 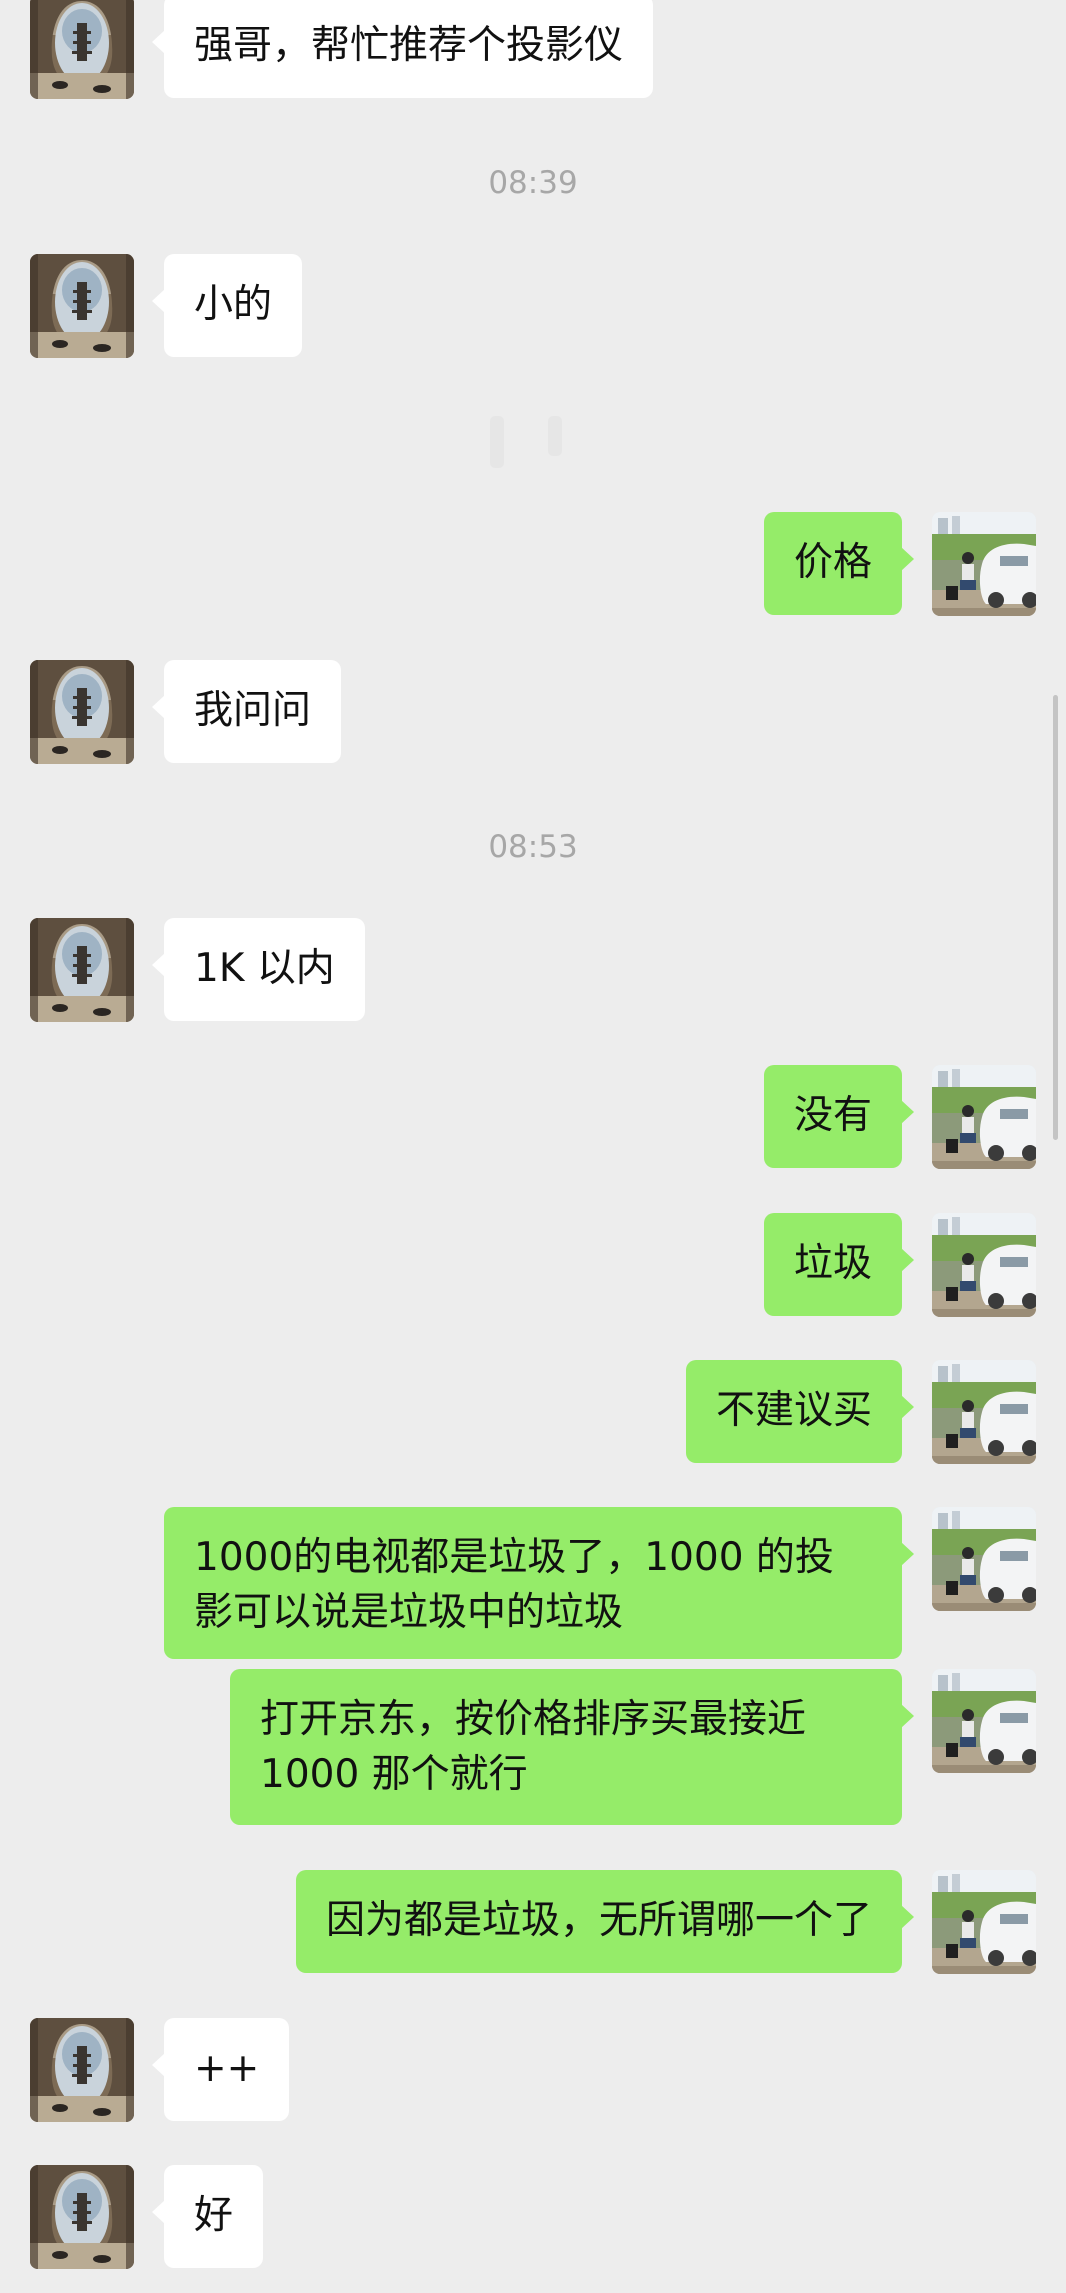 I want to click on message-text: 打开京东，按价格排序买最接近 1000 那个就行, so click(x=533, y=1747).